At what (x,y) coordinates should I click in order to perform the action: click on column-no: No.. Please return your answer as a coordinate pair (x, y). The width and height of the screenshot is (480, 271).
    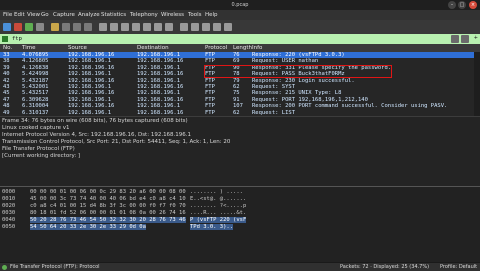
    Looking at the image, I should click on (7, 48).